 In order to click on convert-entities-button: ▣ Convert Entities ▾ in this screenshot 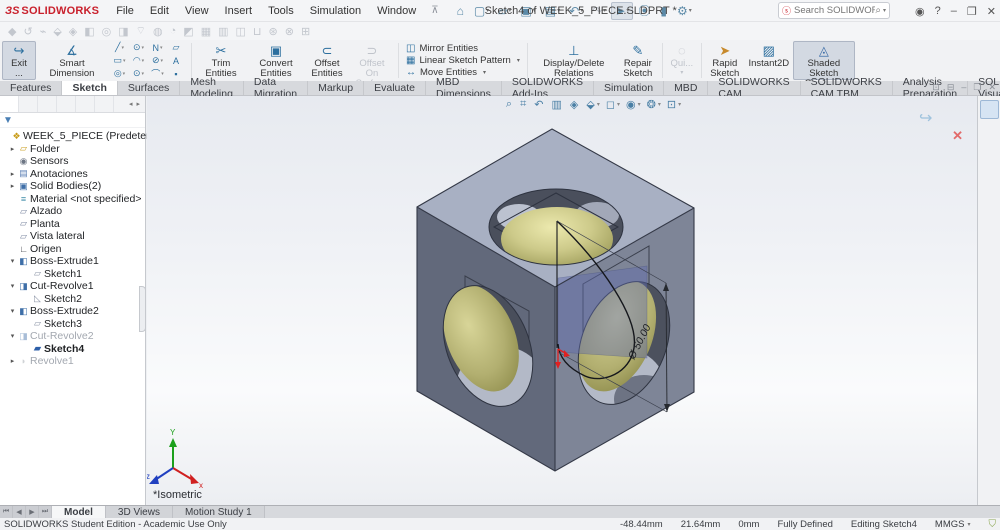, I will do `click(276, 64)`.